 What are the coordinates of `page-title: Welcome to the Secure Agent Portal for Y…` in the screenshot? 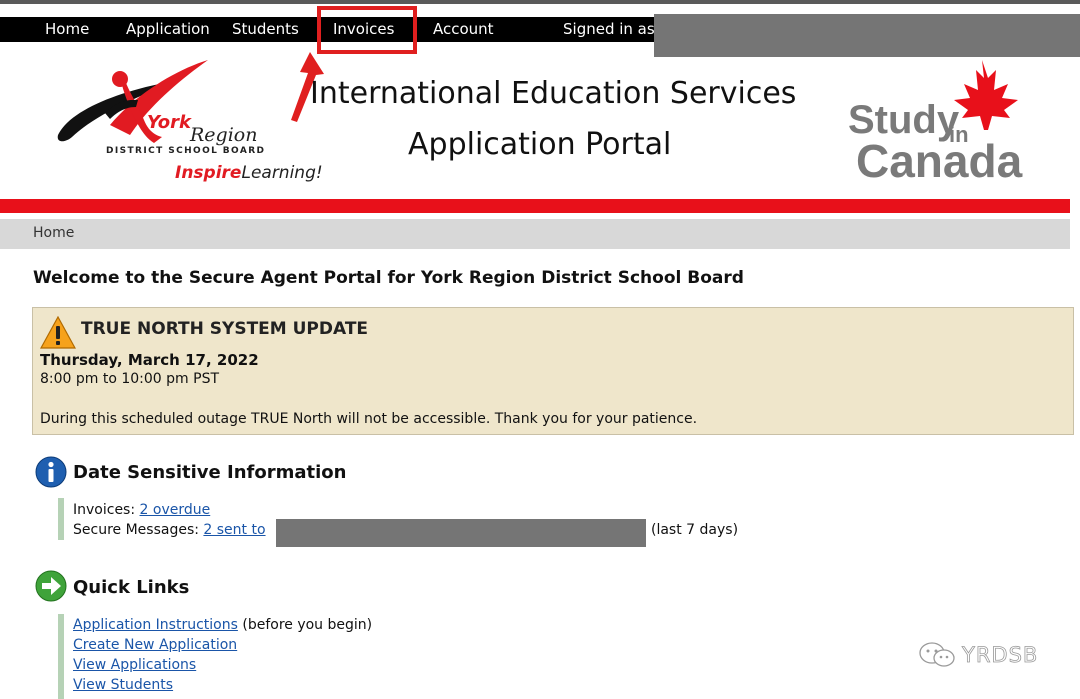 It's located at (388, 278).